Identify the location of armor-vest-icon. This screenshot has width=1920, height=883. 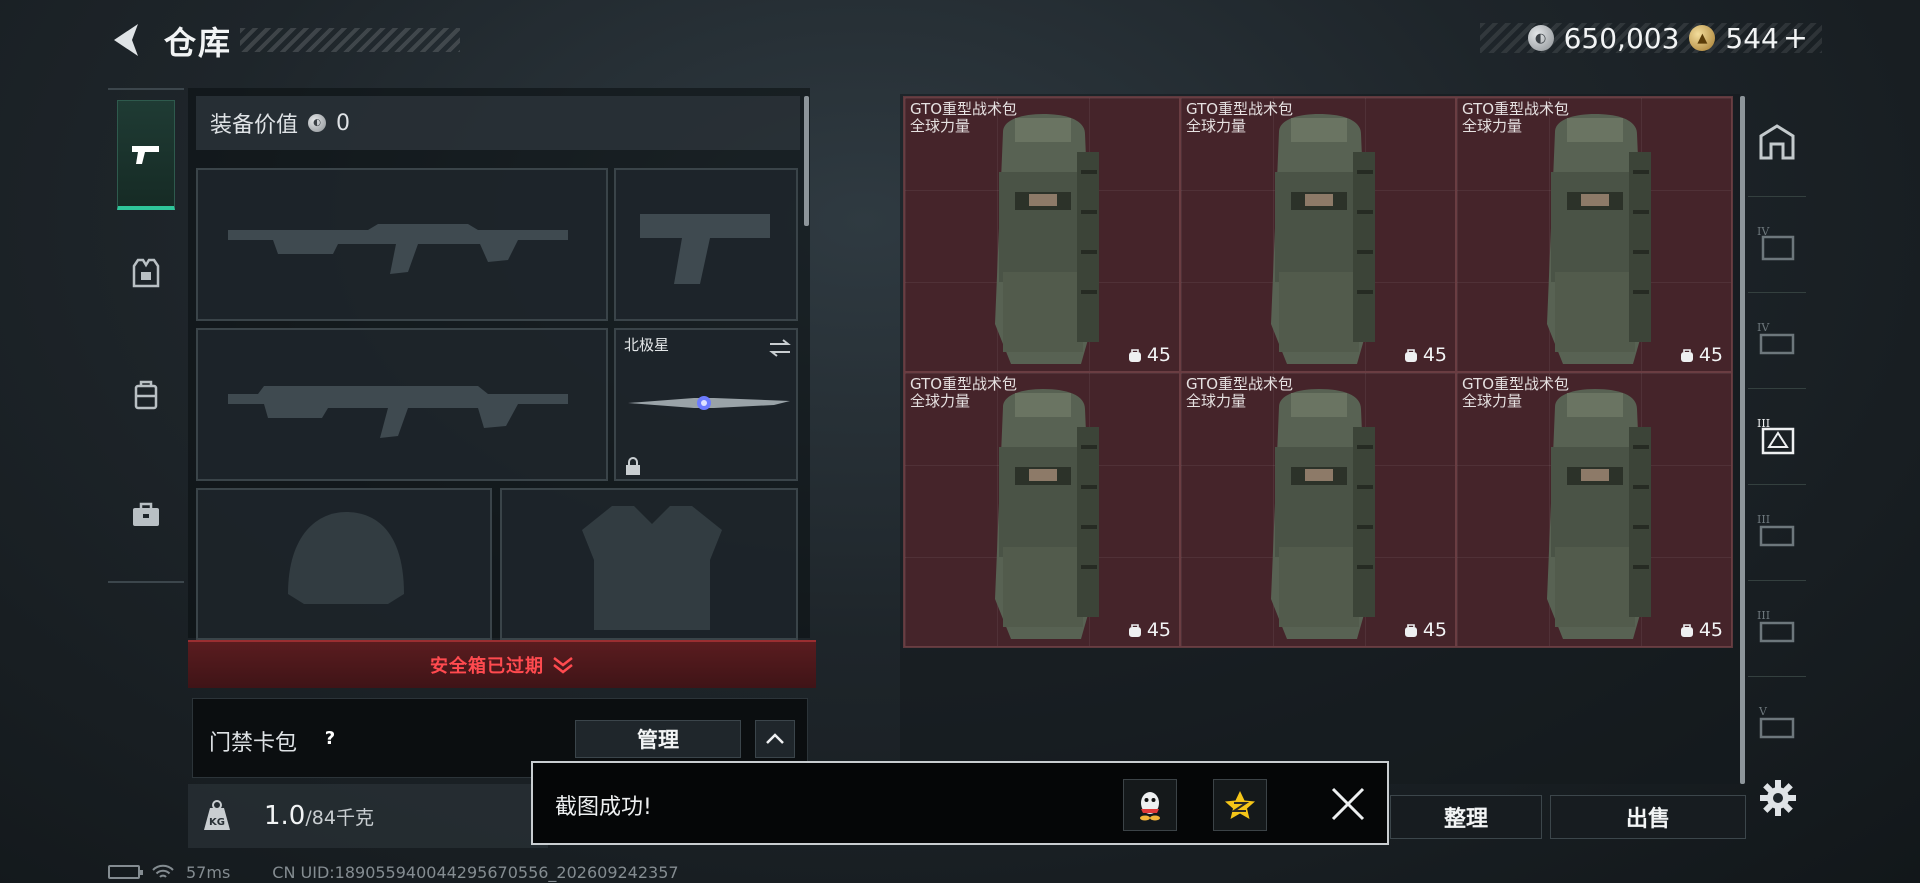
(146, 273).